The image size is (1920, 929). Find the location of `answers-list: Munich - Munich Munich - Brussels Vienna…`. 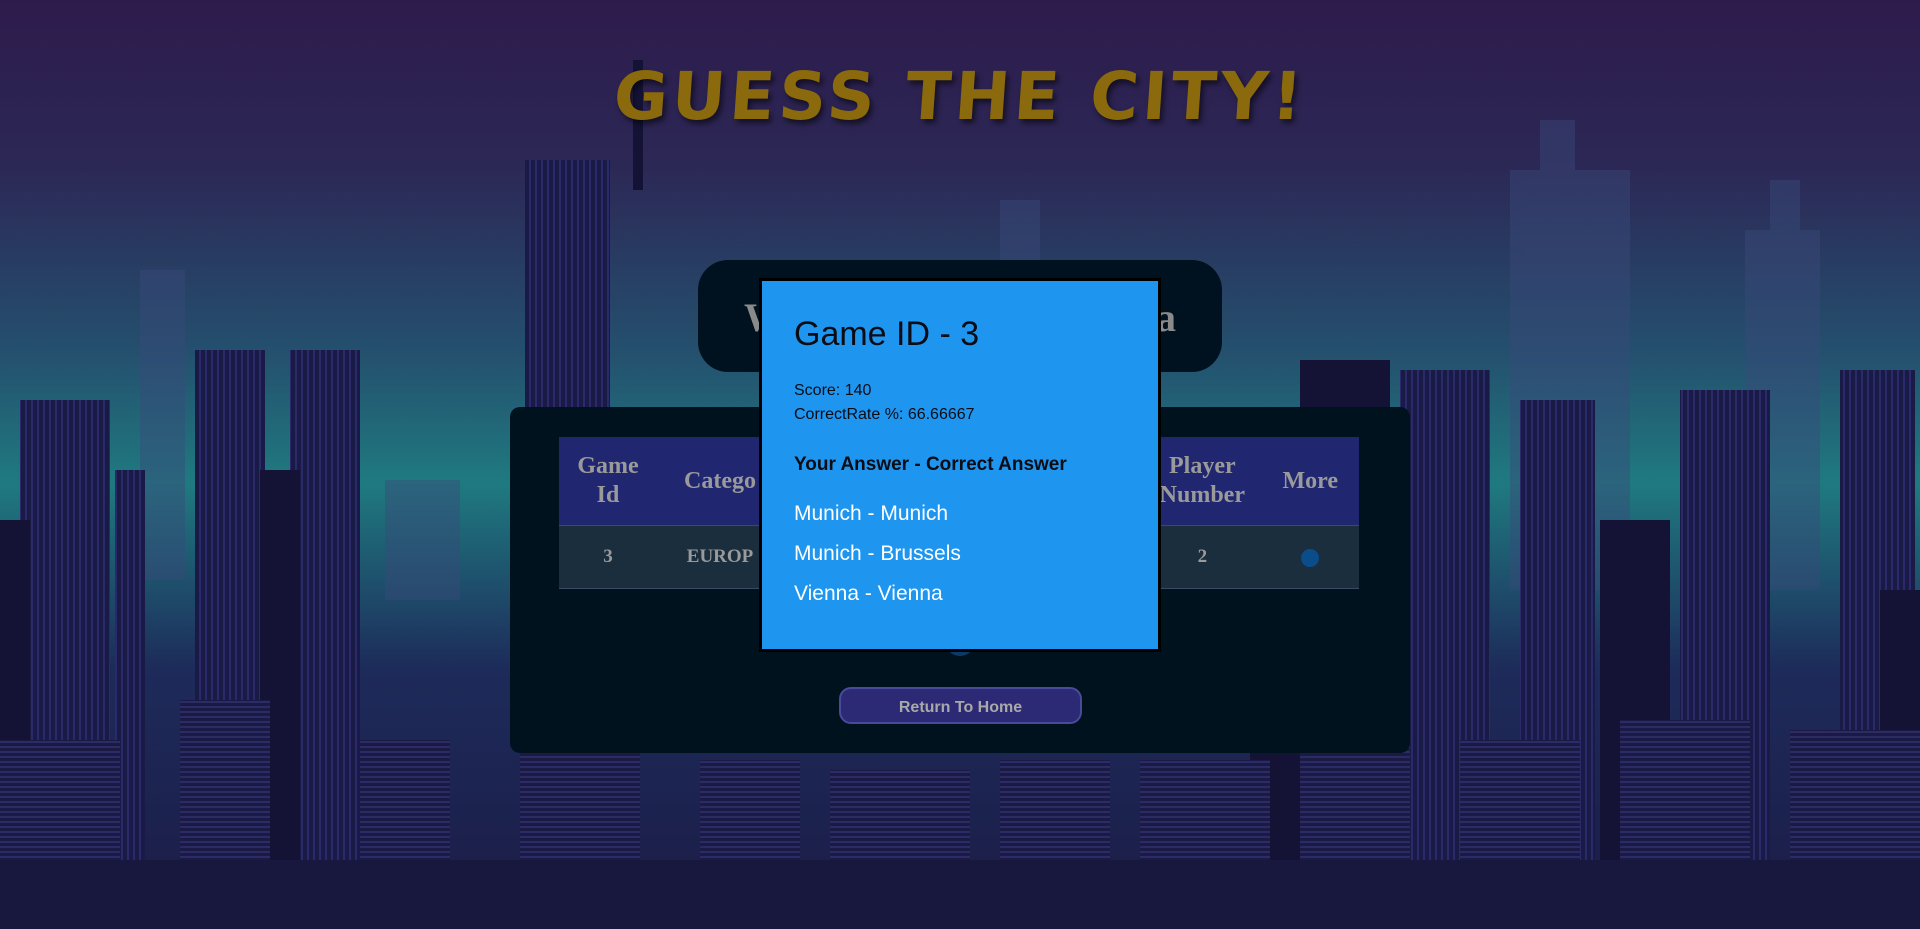

answers-list: Munich - Munich Munich - Brussels Vienna… is located at coordinates (877, 562).